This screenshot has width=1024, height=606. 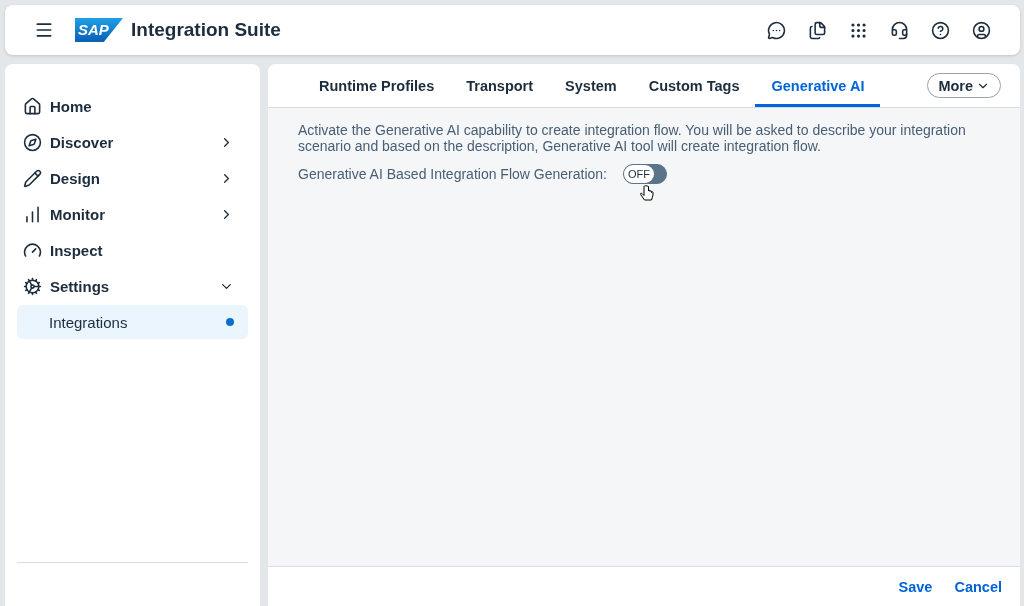 I want to click on nav-item: Monitor, so click(x=132, y=214).